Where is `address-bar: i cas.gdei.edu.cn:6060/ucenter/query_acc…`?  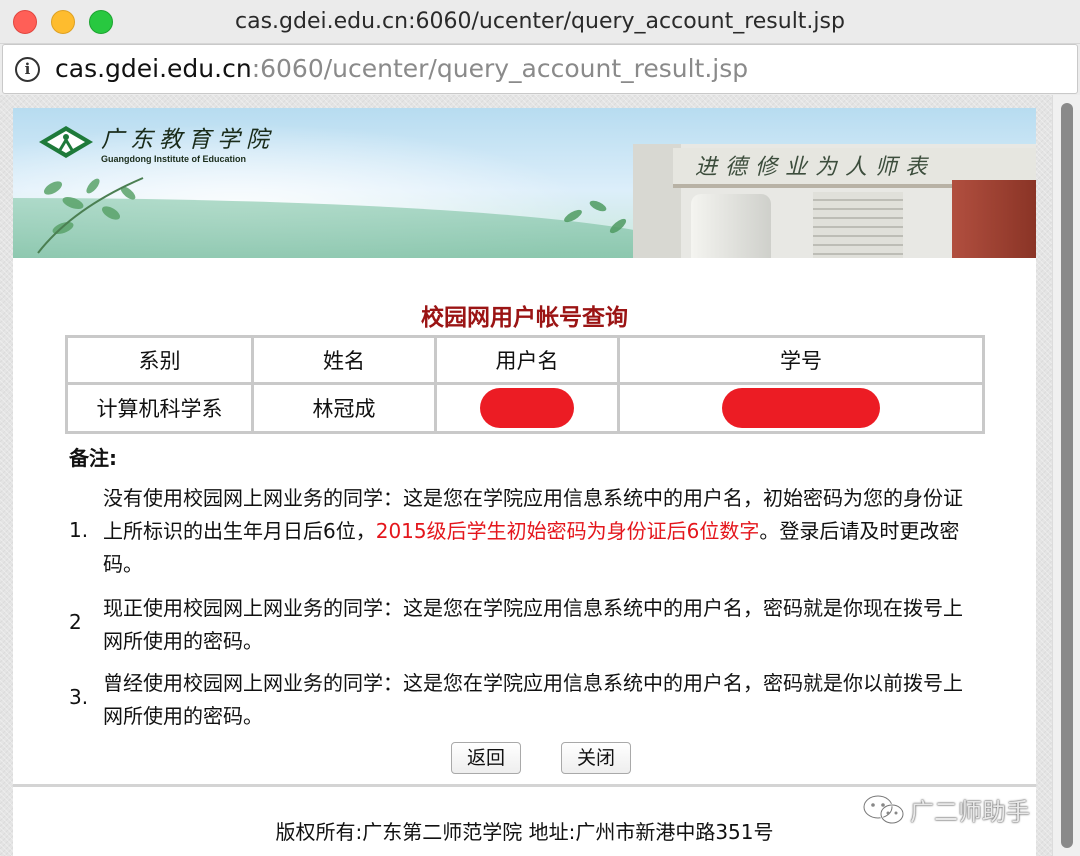 address-bar: i cas.gdei.edu.cn:6060/ucenter/query_acc… is located at coordinates (540, 69).